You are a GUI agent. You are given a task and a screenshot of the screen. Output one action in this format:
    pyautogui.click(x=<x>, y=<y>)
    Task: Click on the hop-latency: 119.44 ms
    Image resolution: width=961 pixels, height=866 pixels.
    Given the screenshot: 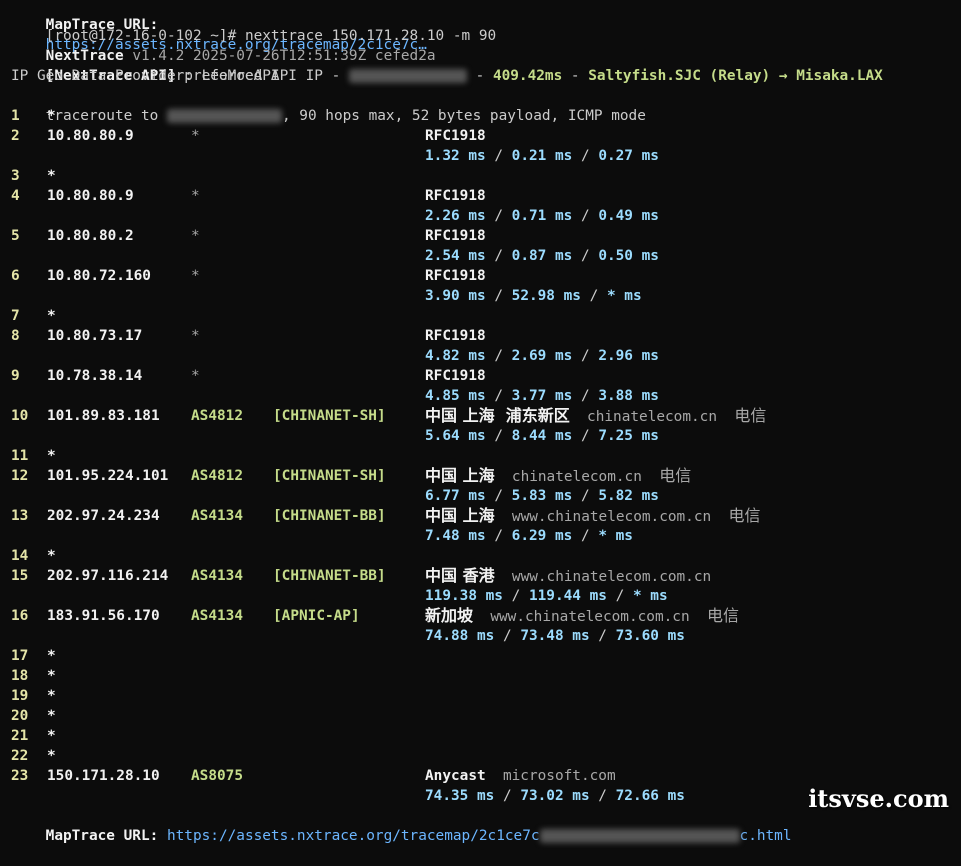 What is the action you would take?
    pyautogui.click(x=567, y=596)
    